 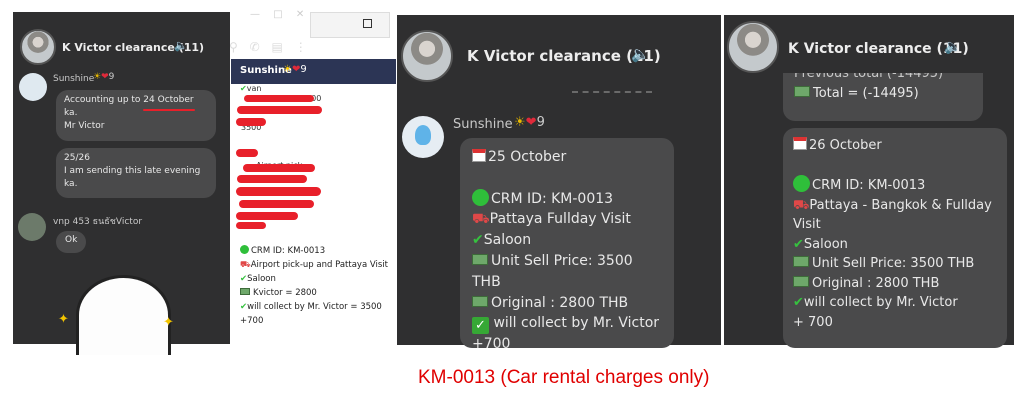 I want to click on checkbox-icon: ✓, so click(x=480, y=326).